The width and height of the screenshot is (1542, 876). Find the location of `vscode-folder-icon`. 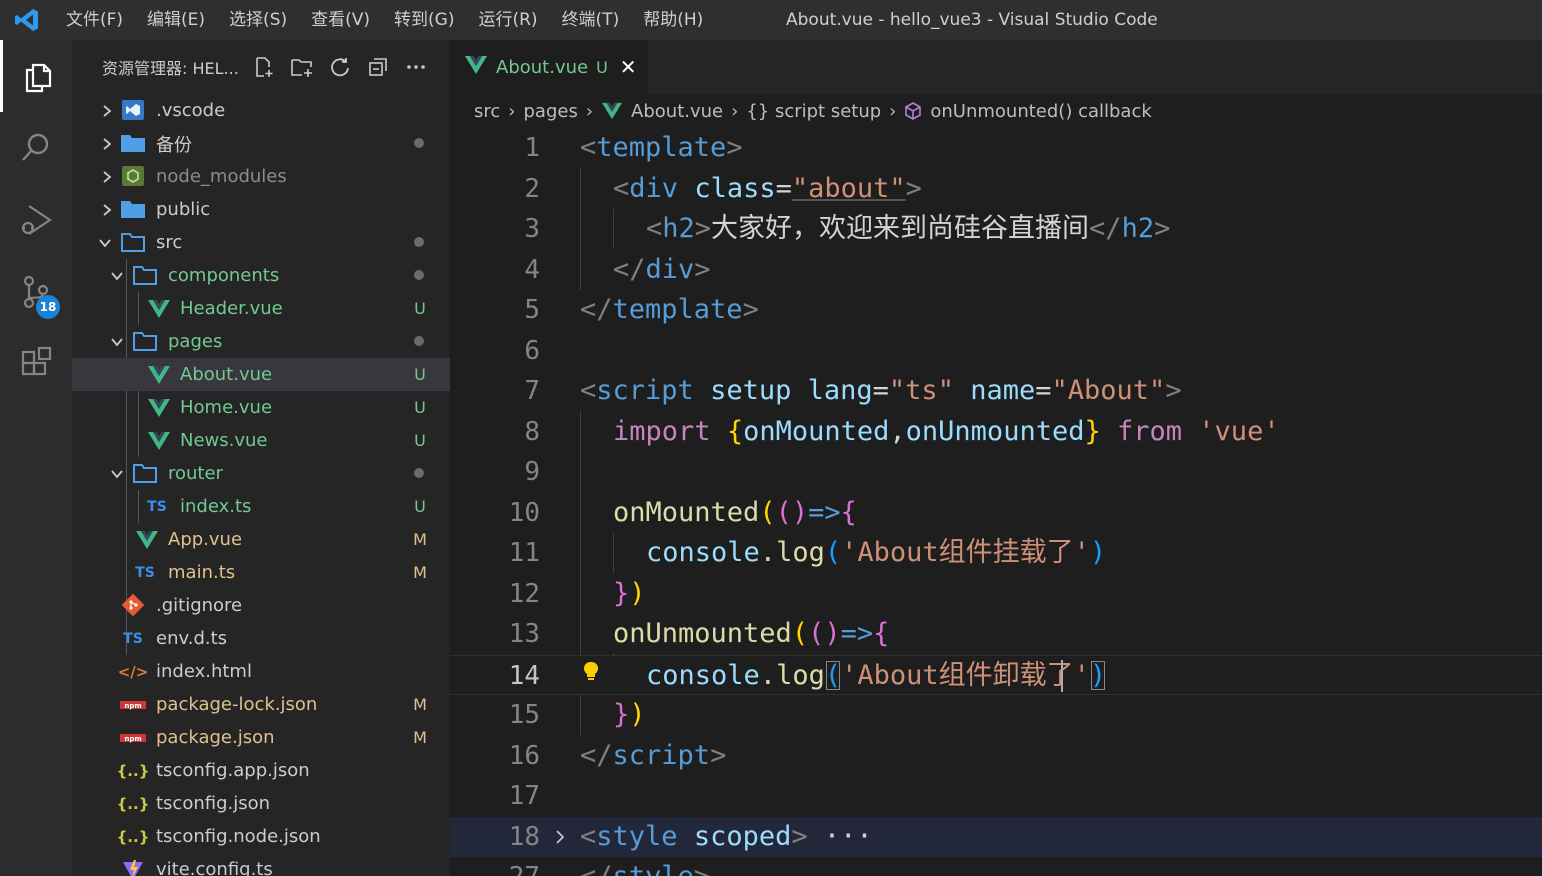

vscode-folder-icon is located at coordinates (133, 110).